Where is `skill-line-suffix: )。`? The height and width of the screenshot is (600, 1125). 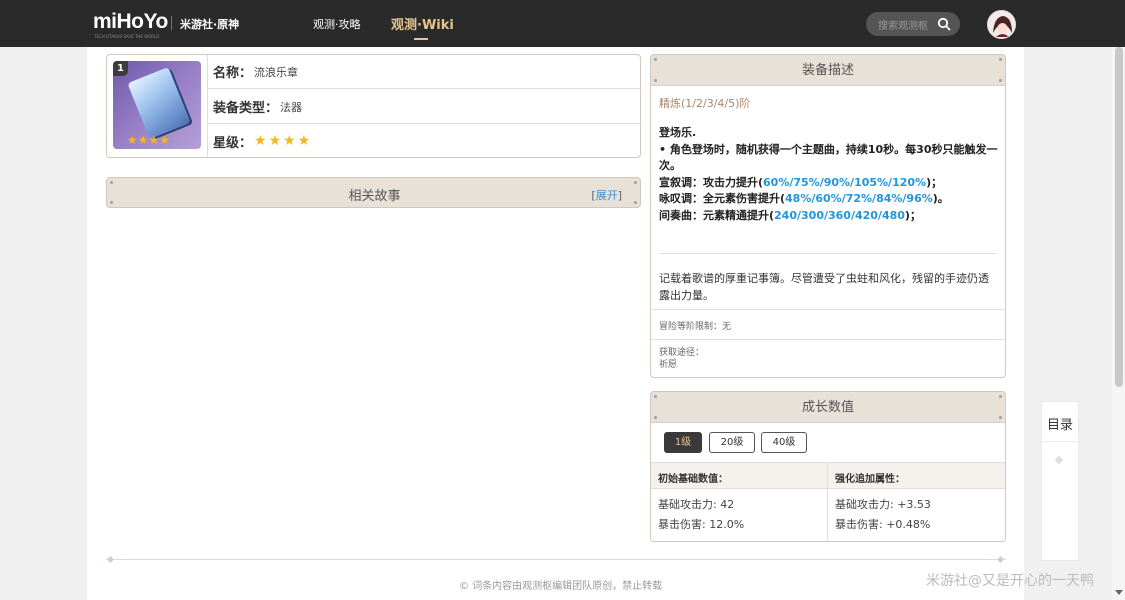
skill-line-suffix: )。 is located at coordinates (940, 198).